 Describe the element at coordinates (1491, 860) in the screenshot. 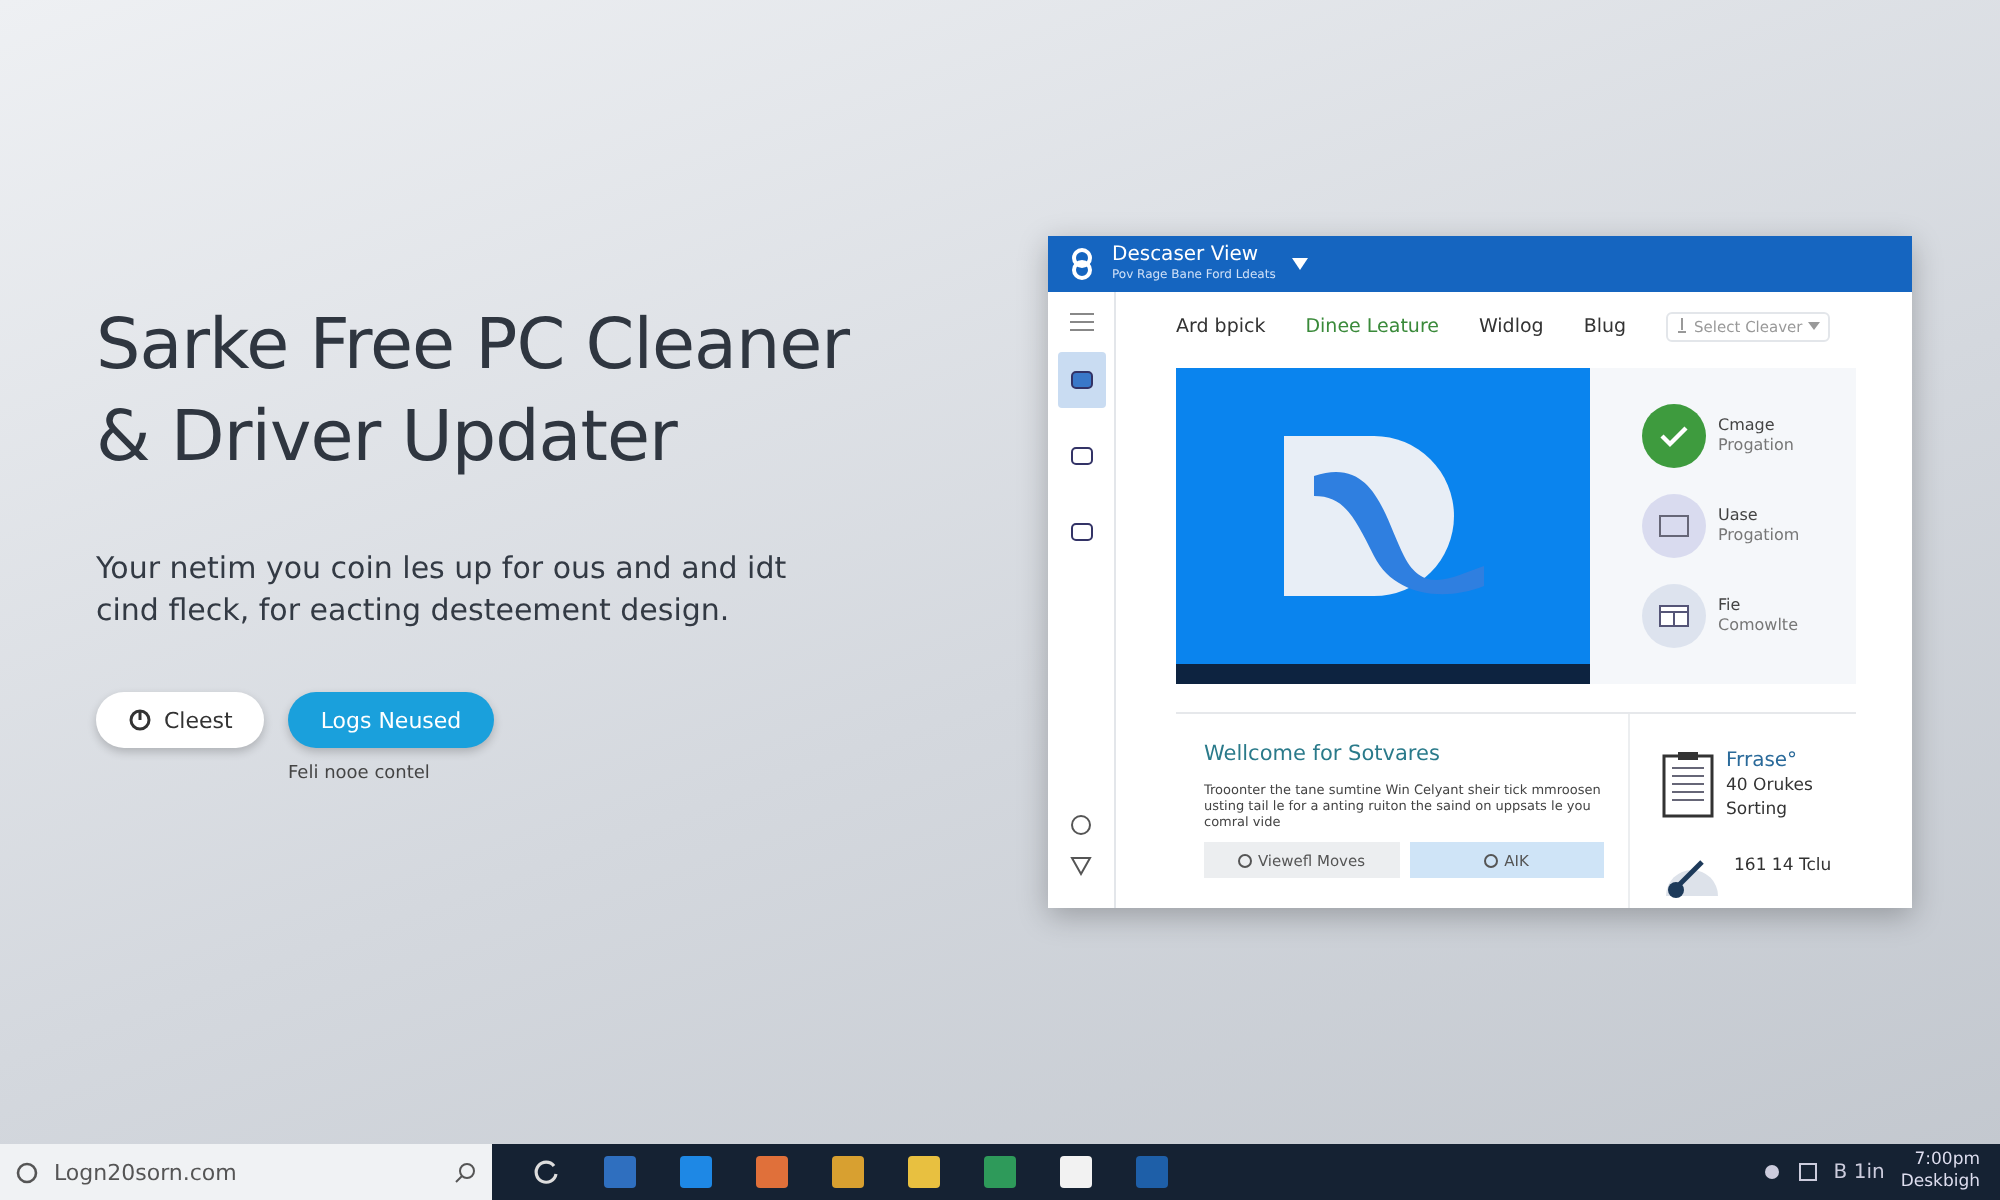

I see `clock-icon` at that location.